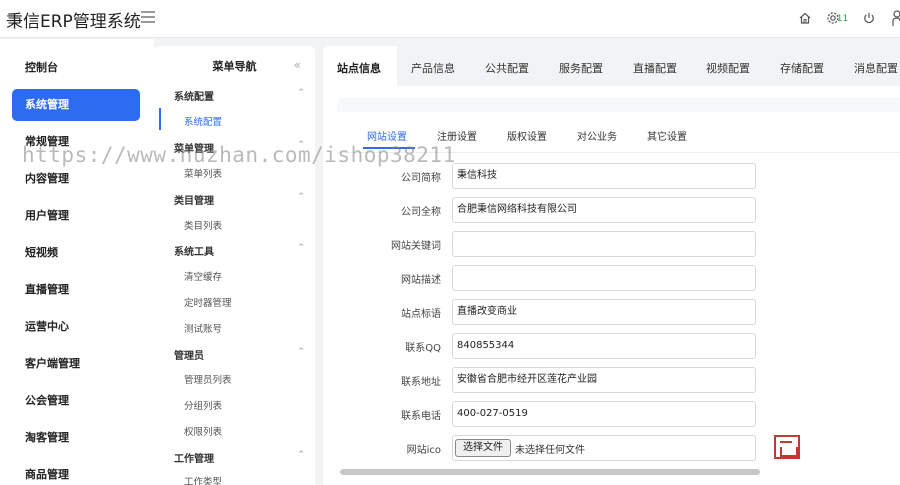 The image size is (900, 485). I want to click on submenu-group-admin: 管理员 ⌃, so click(244, 354).